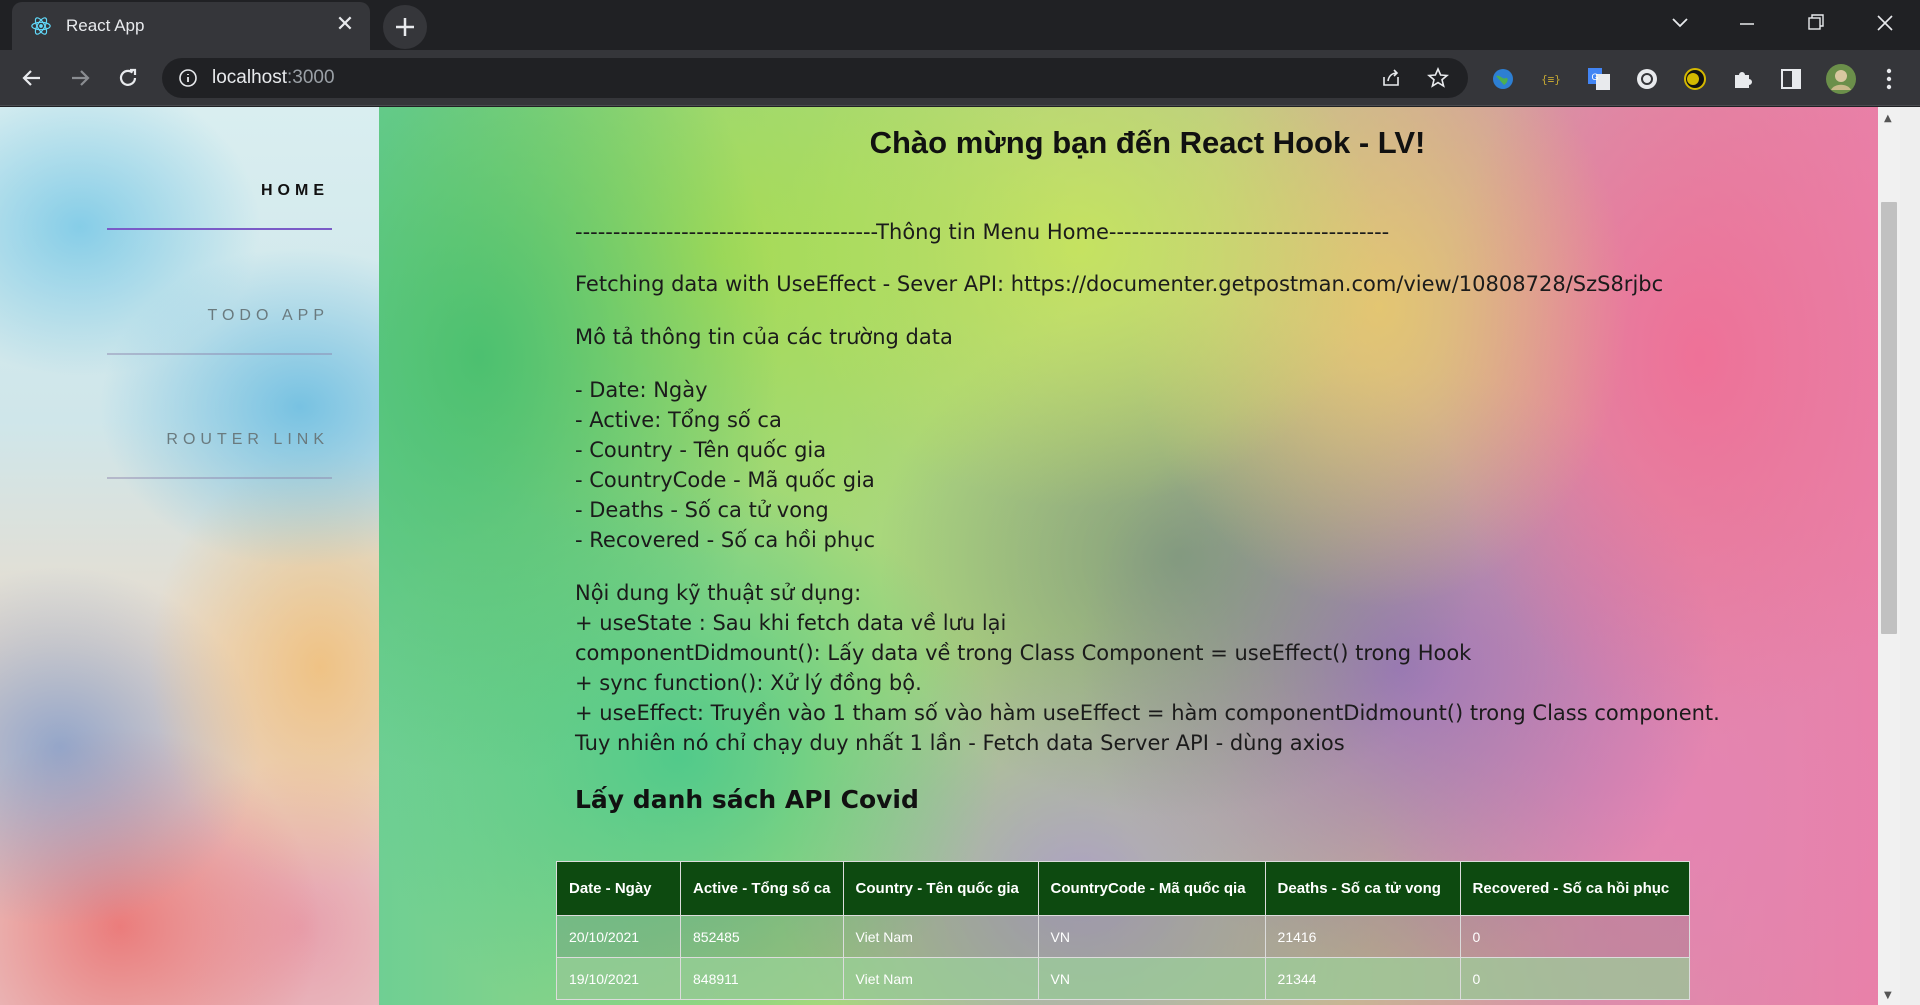 This screenshot has height=1005, width=1920. Describe the element at coordinates (273, 77) in the screenshot. I see `url-text: localhost:3000` at that location.